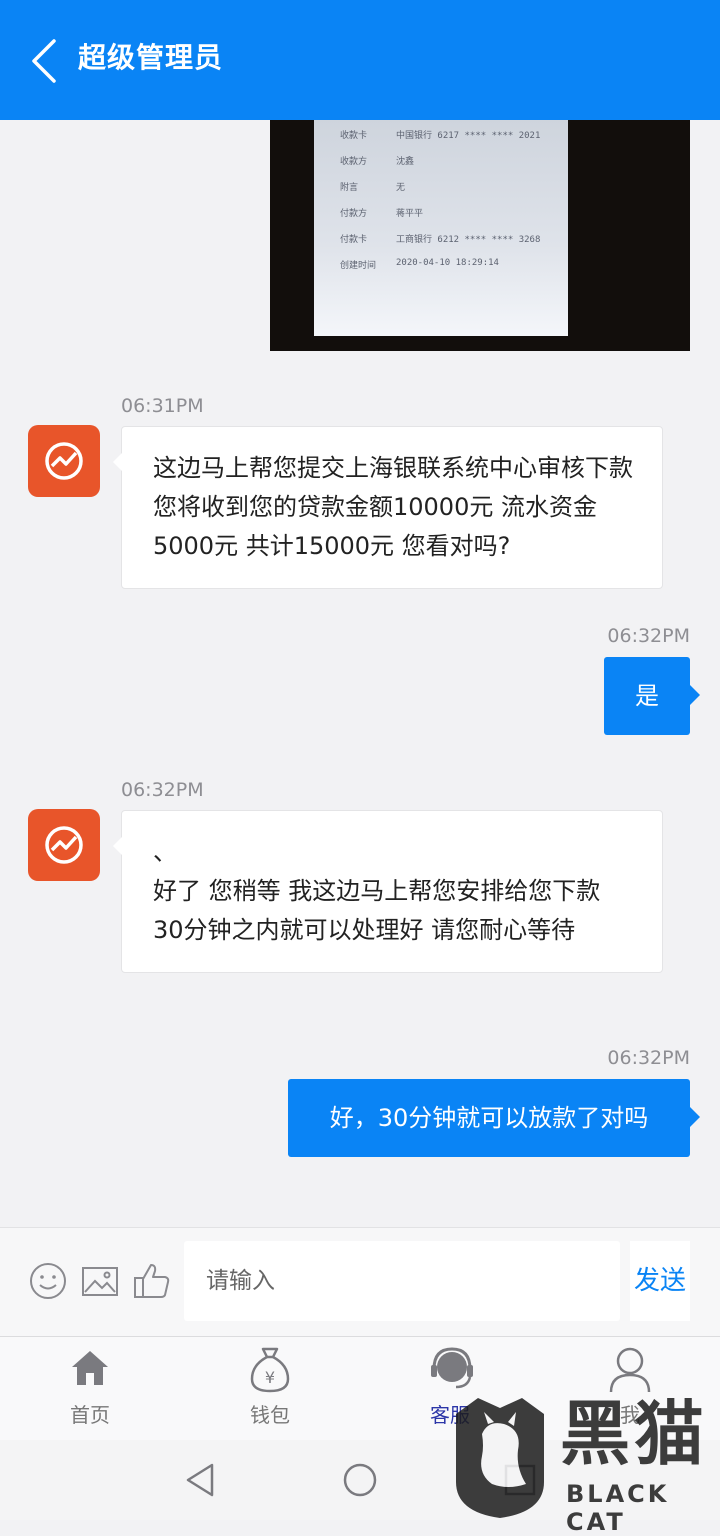 The image size is (720, 1536). What do you see at coordinates (647, 696) in the screenshot?
I see `message-text: 是` at bounding box center [647, 696].